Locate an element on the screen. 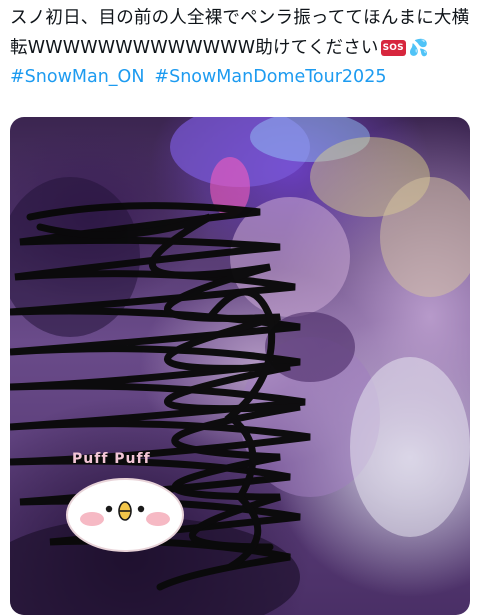 The height and width of the screenshot is (615, 480). sweat-drops-icon: 💦 is located at coordinates (418, 47).